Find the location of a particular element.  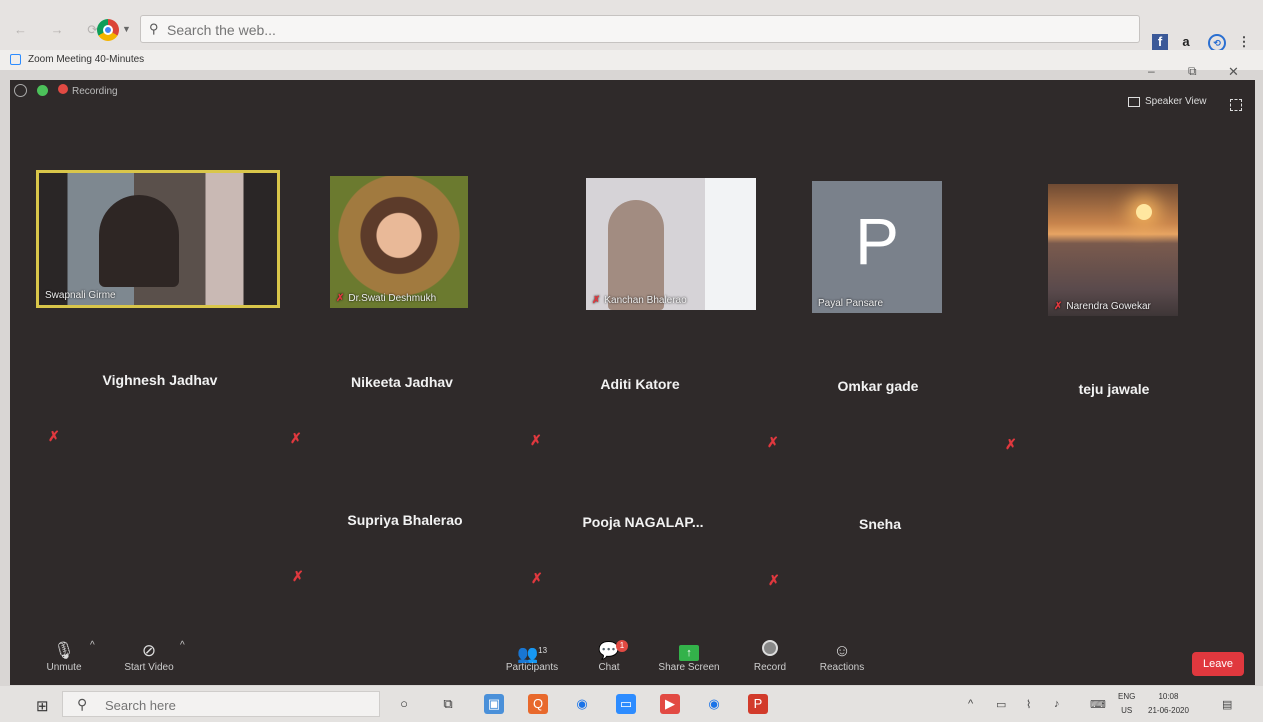

info-icon is located at coordinates (20, 90).